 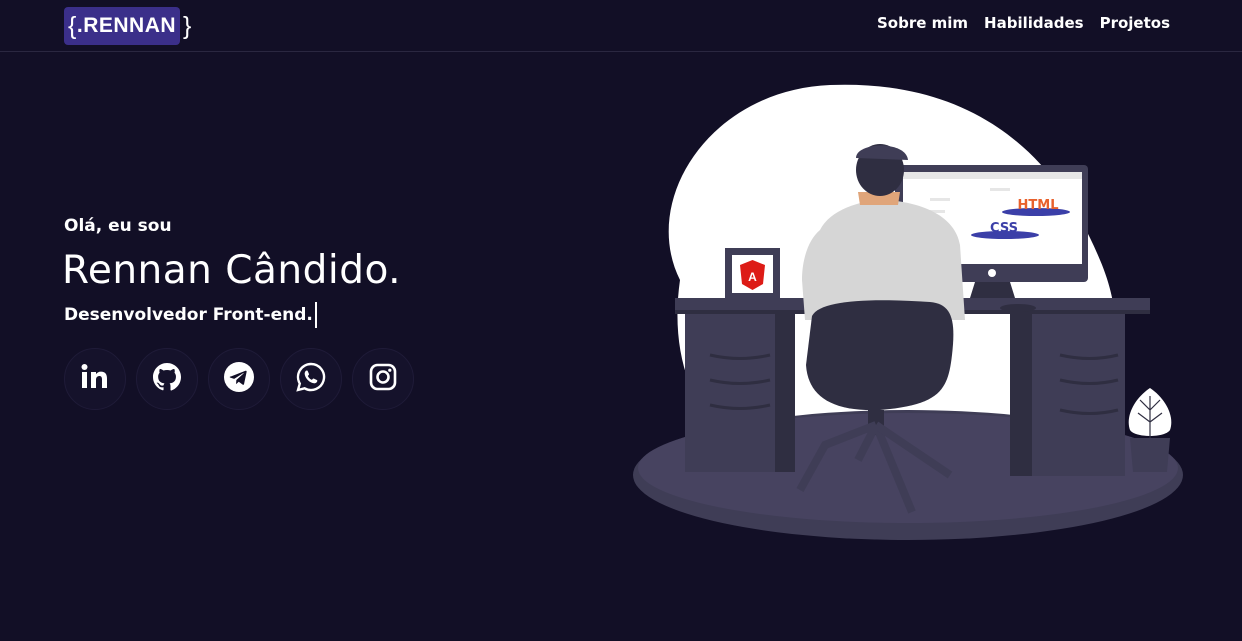 I want to click on hero-name: Rennan Cândido., so click(x=232, y=270).